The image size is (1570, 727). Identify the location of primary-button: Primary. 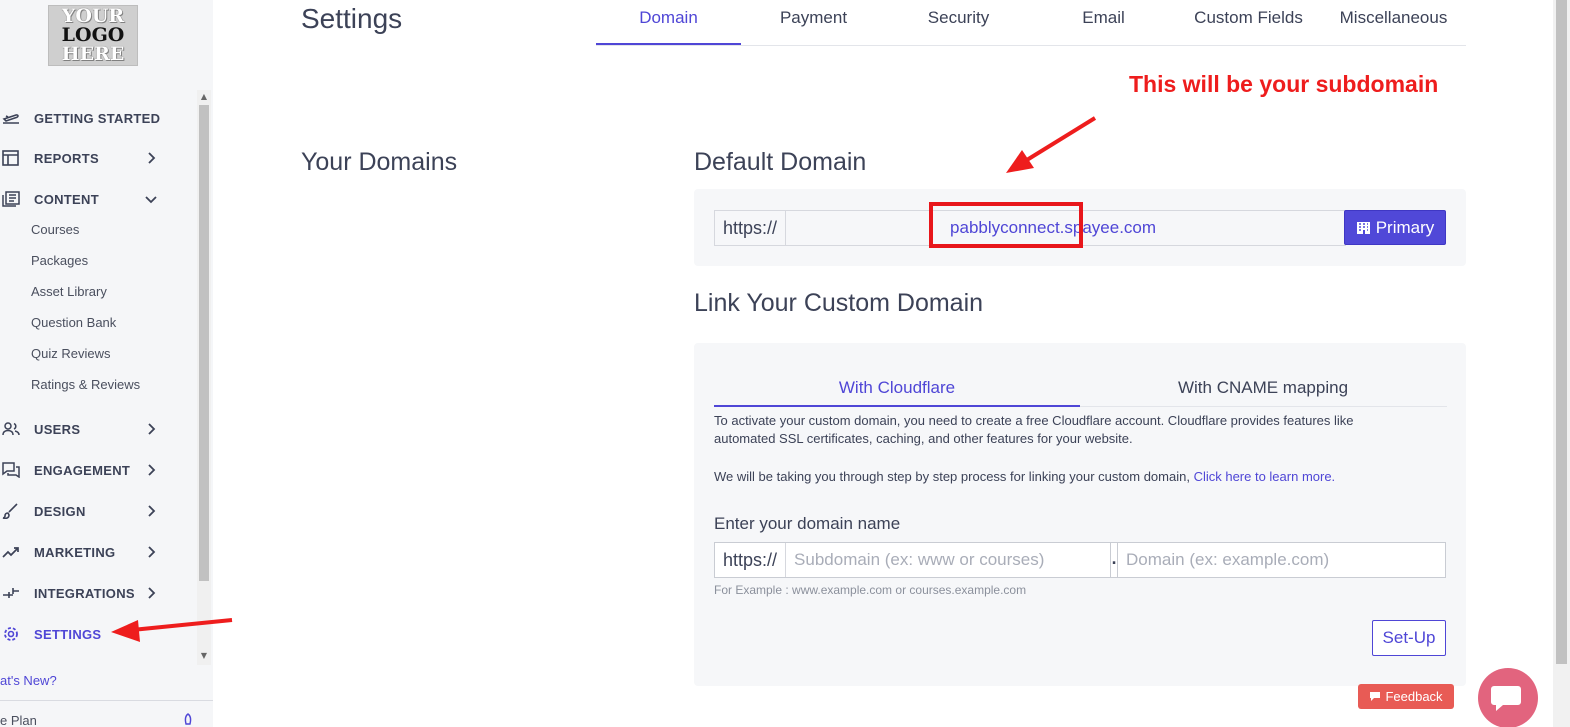
(1395, 227).